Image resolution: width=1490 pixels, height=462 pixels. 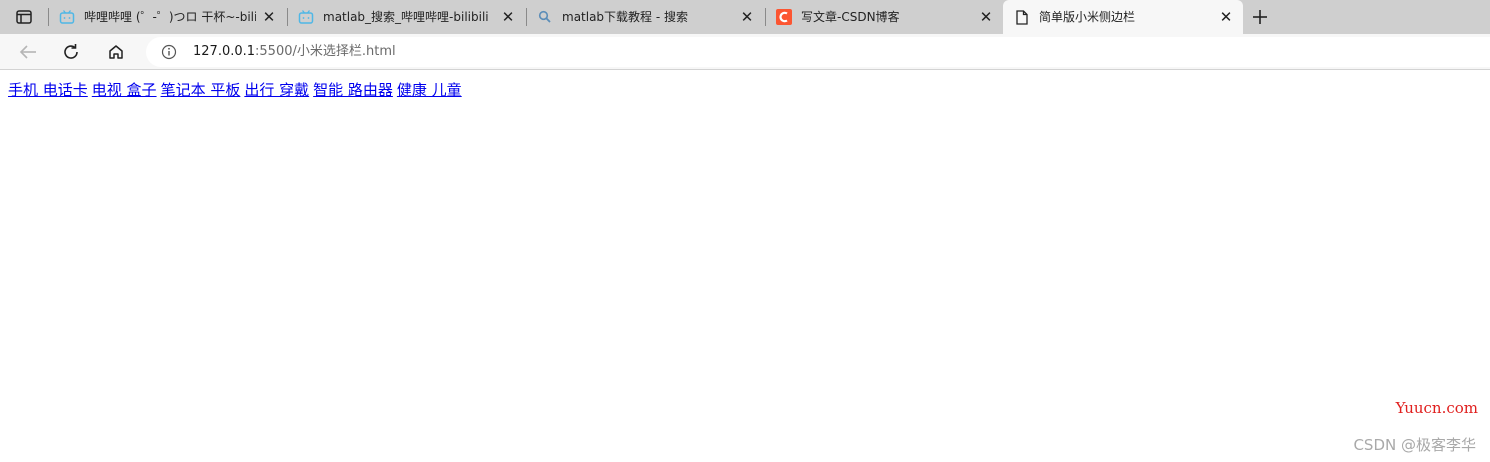 What do you see at coordinates (224, 51) in the screenshot?
I see `url-host: 127.0.0.1` at bounding box center [224, 51].